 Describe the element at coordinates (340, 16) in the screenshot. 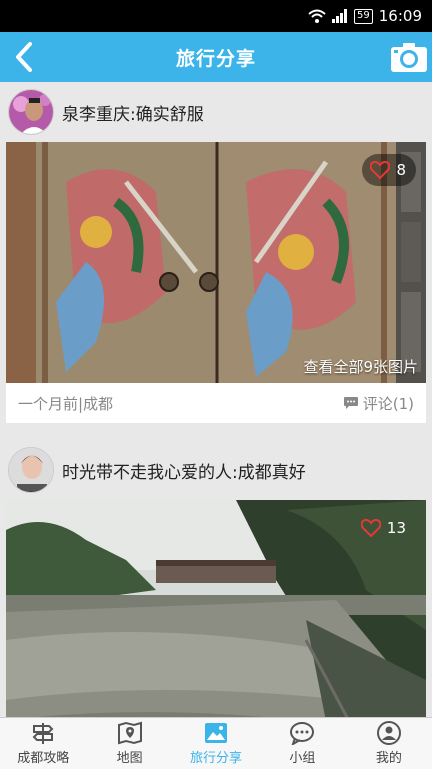

I see `signal-icon` at that location.